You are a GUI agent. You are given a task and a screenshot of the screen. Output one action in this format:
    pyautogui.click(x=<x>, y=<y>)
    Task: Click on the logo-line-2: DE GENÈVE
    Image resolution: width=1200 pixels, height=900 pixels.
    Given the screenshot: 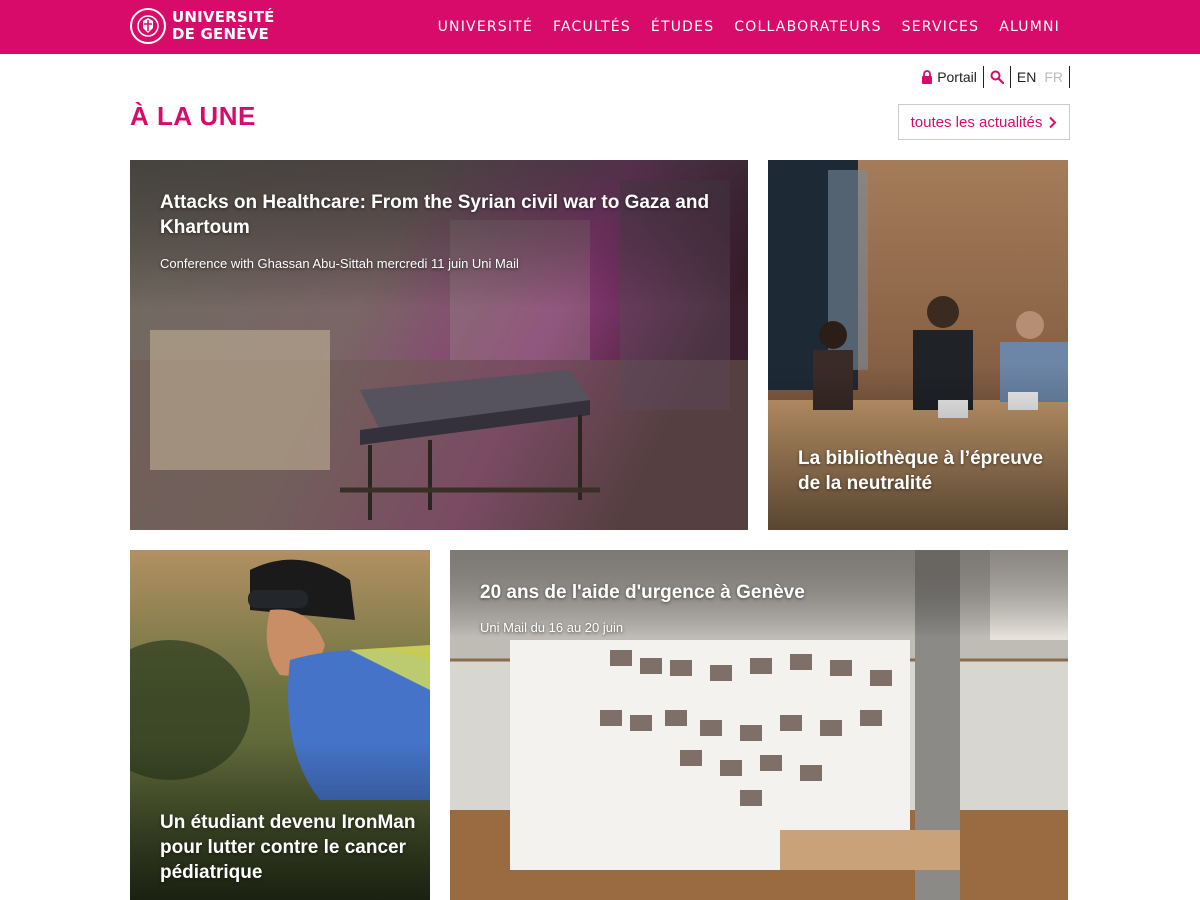 What is the action you would take?
    pyautogui.click(x=220, y=34)
    